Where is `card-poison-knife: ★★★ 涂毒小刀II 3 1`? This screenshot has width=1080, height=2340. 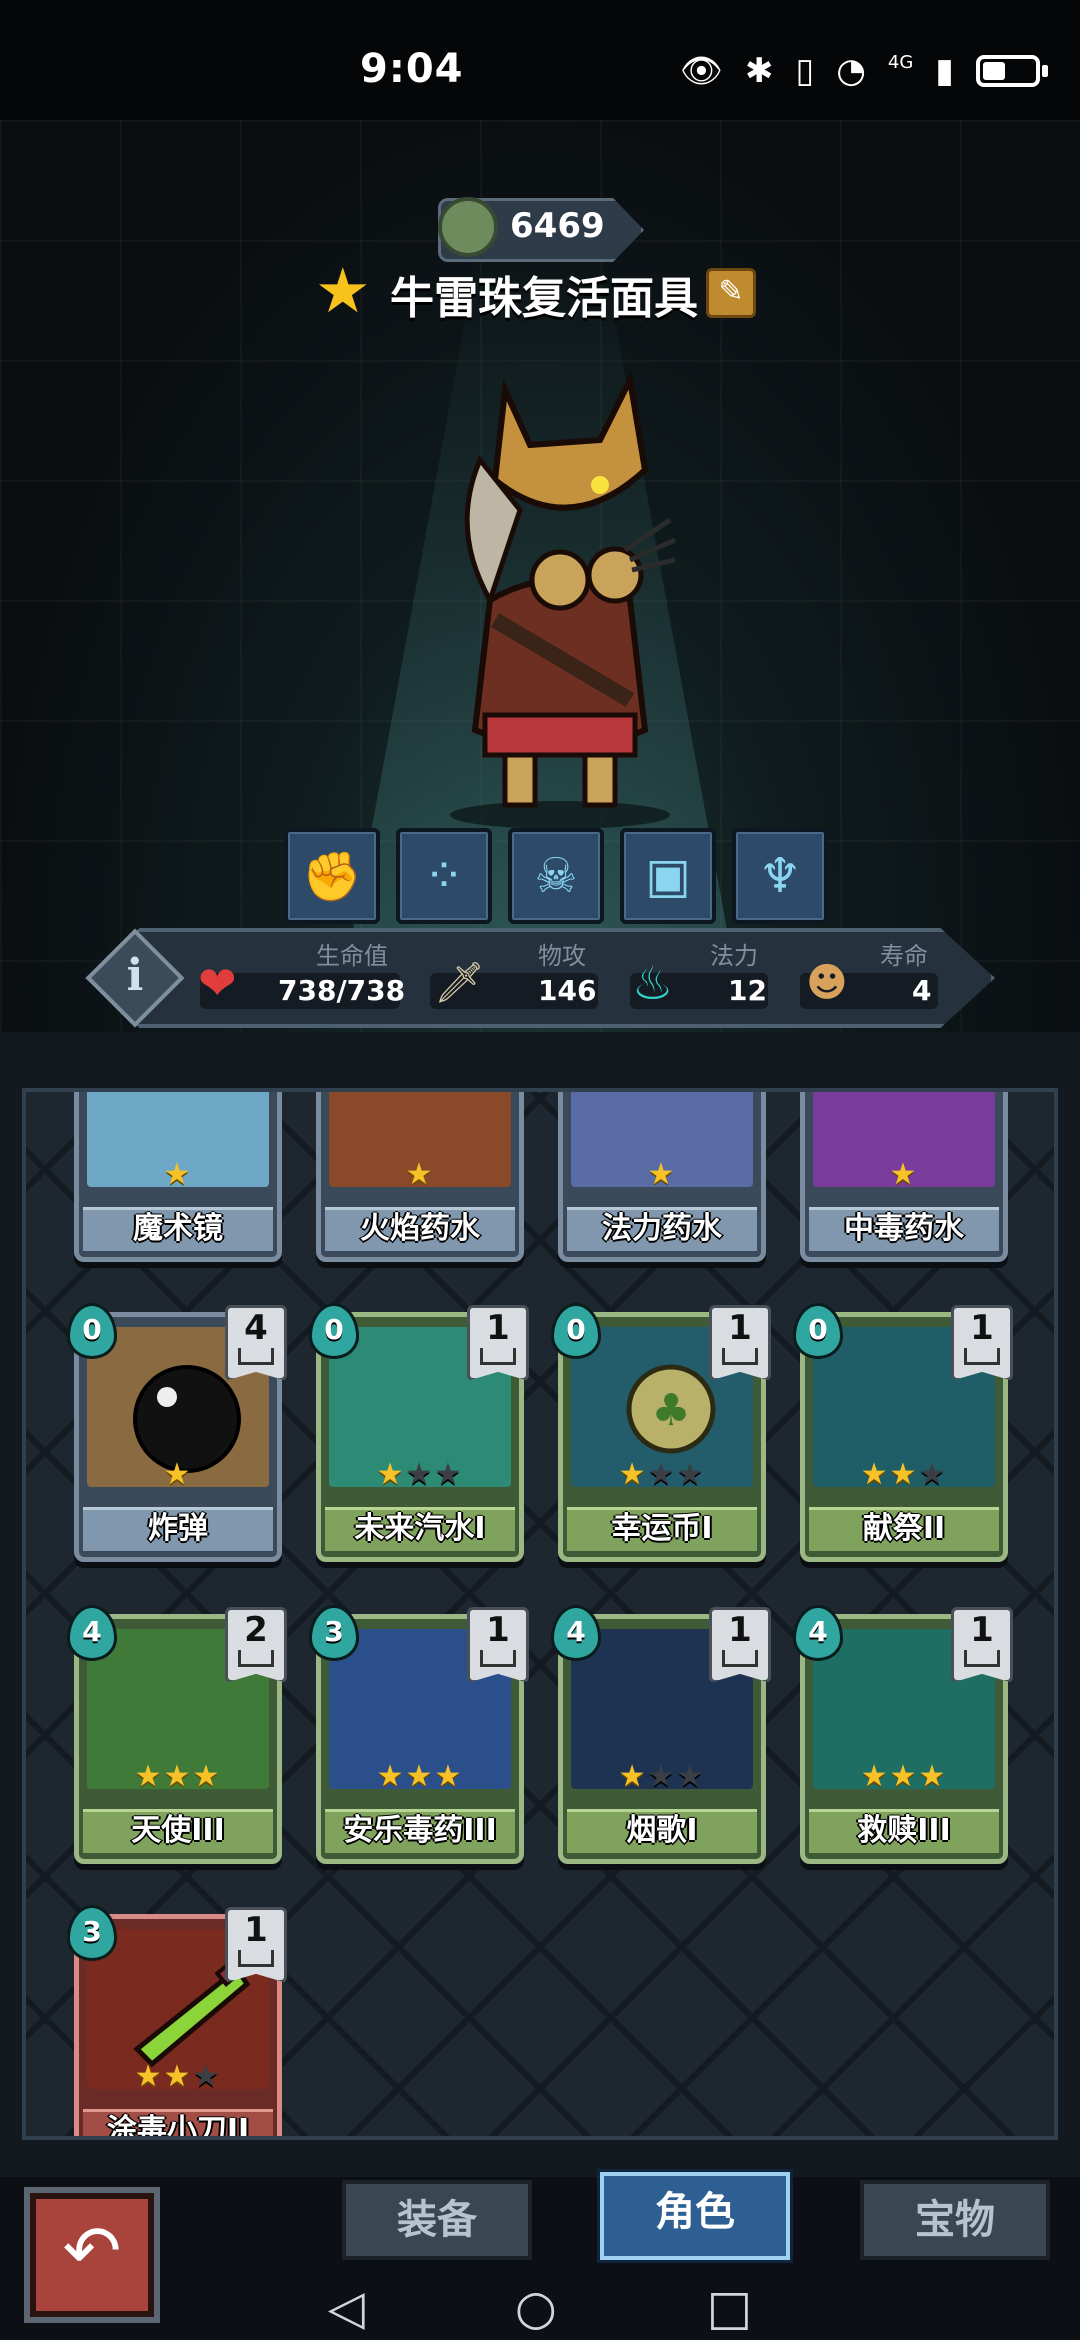
card-poison-knife: ★★★ 涂毒小刀II 3 1 is located at coordinates (177, 2020).